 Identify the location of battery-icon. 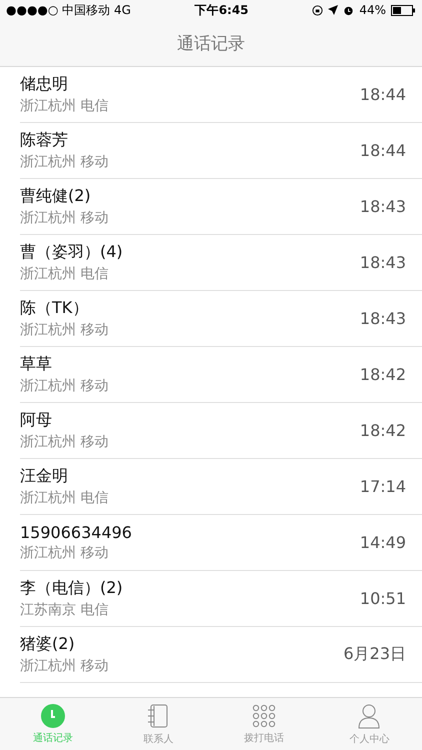
(403, 10).